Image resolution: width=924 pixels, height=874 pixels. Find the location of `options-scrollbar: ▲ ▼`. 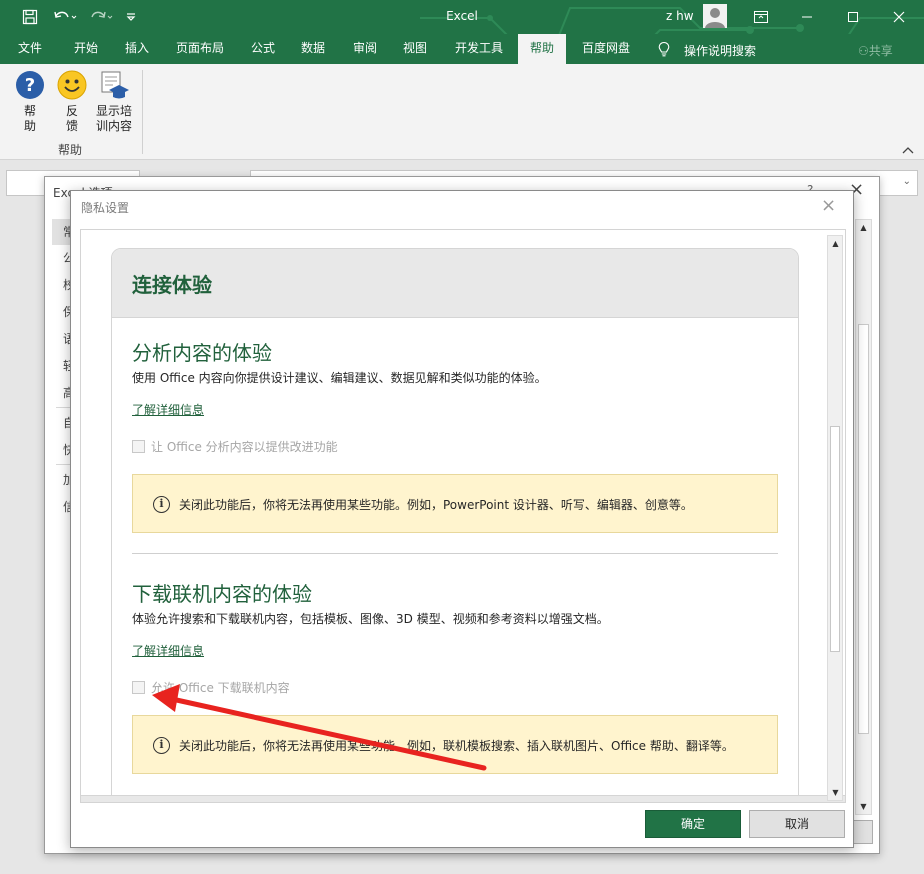

options-scrollbar: ▲ ▼ is located at coordinates (863, 517).